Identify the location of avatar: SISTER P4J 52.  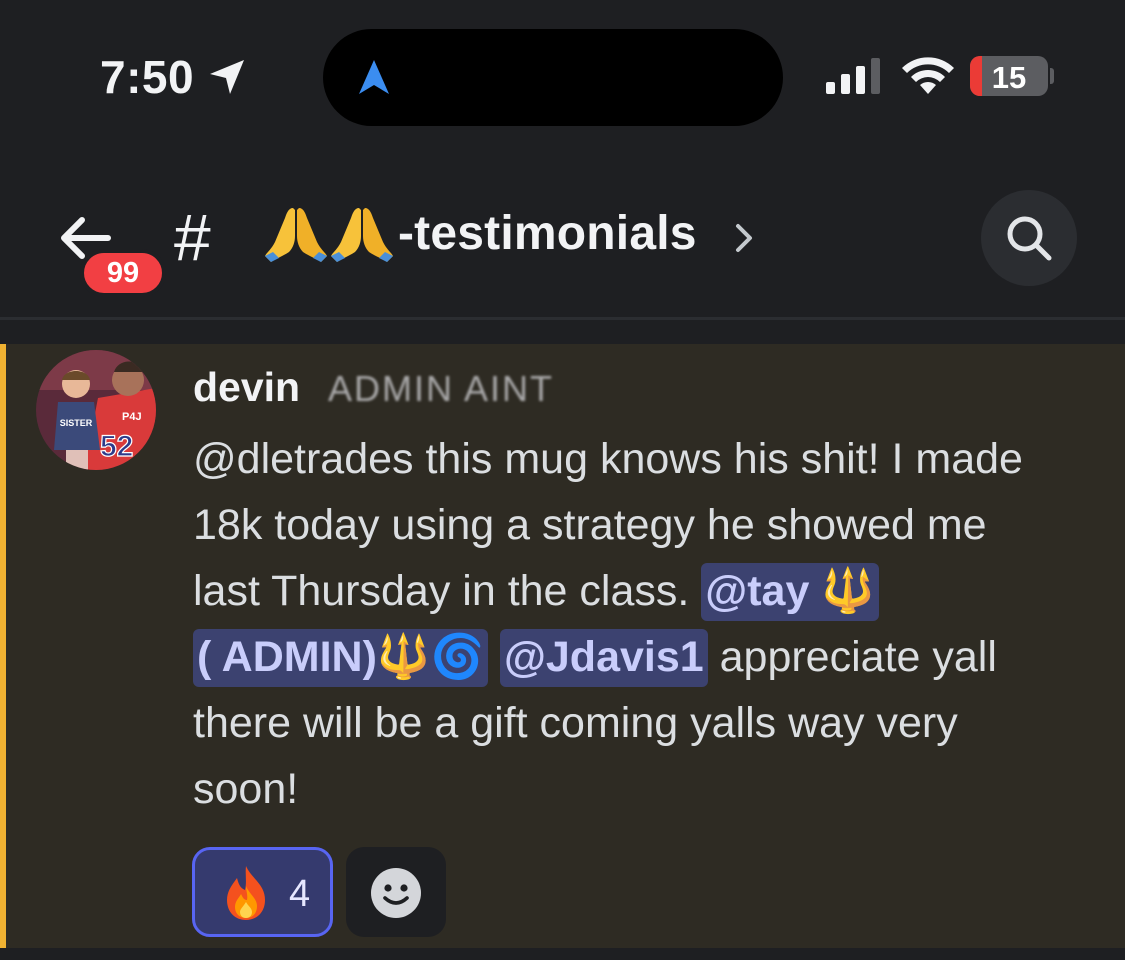
(96, 410).